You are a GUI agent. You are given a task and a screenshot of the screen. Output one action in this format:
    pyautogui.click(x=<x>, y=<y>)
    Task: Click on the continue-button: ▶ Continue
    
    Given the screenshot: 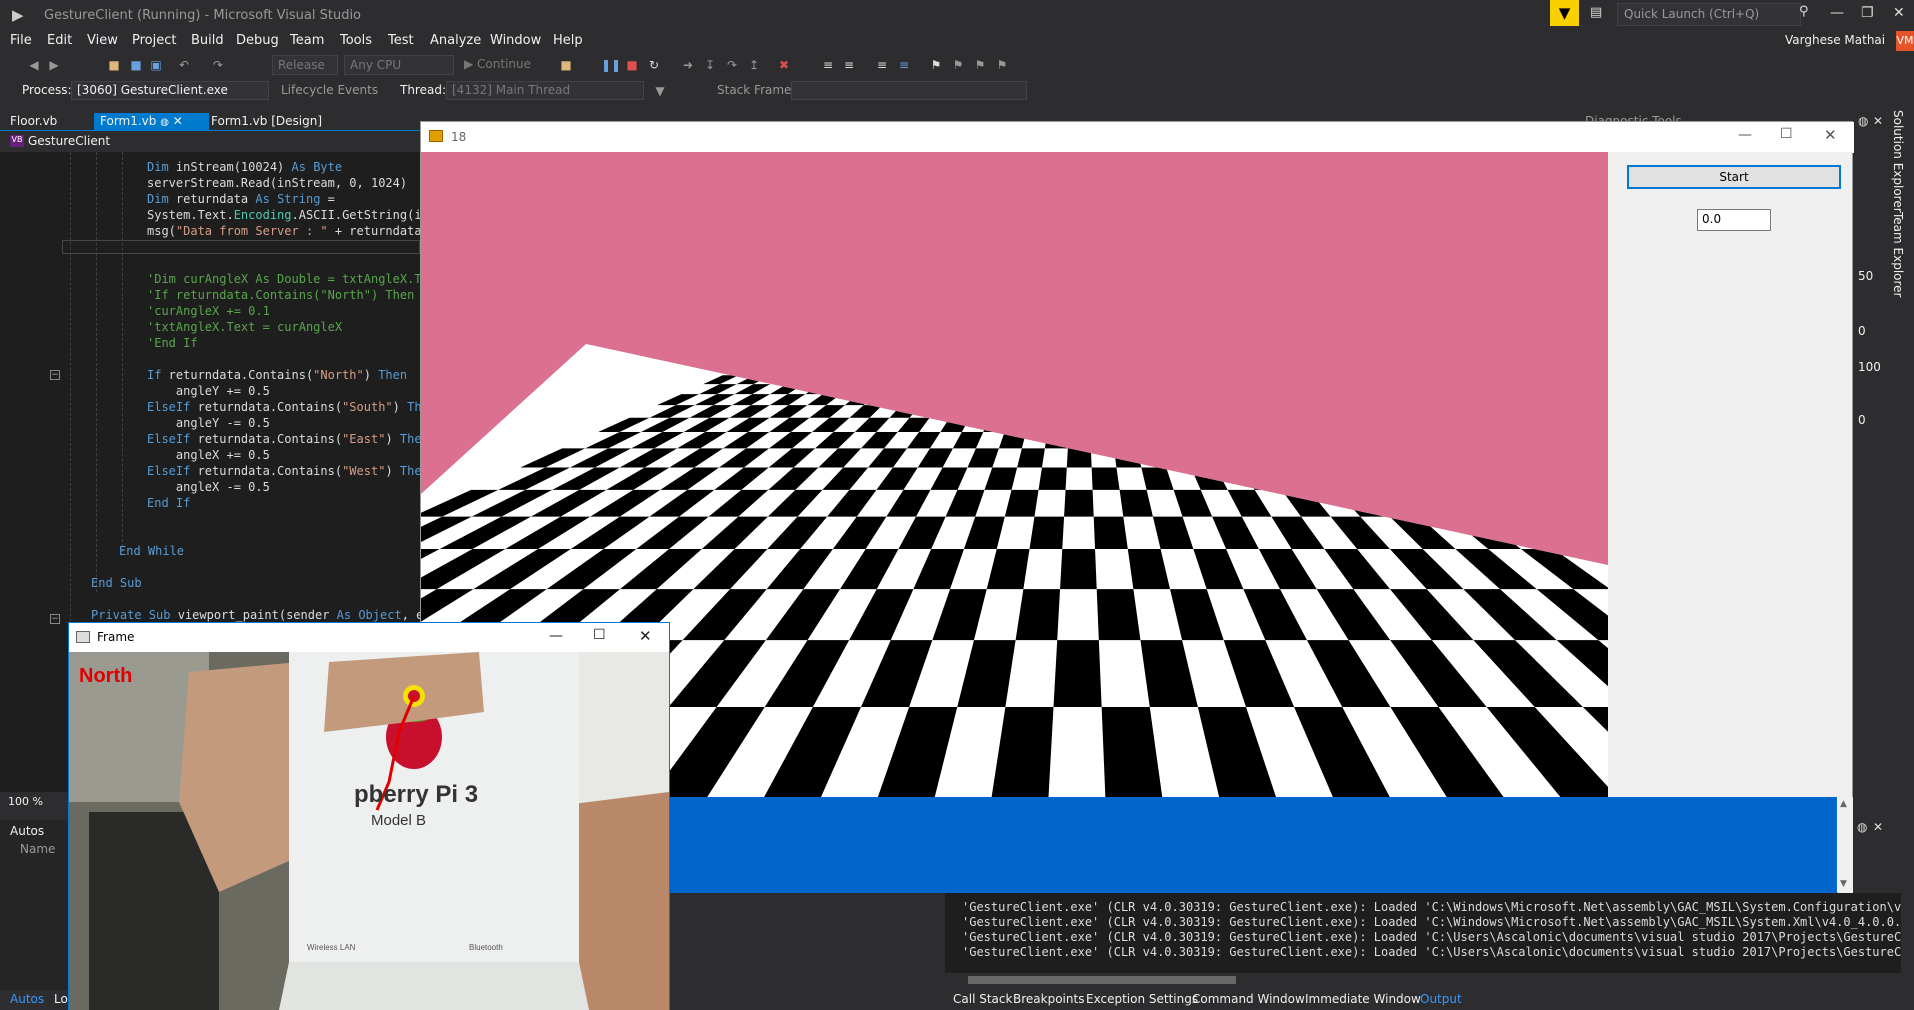 What is the action you would take?
    pyautogui.click(x=497, y=64)
    